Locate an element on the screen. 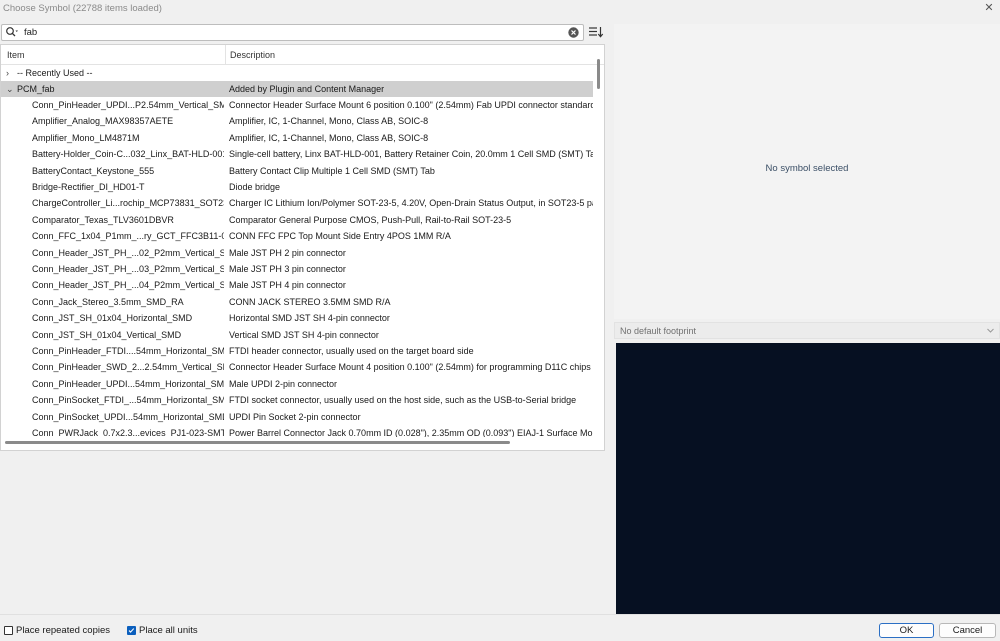 This screenshot has width=1000, height=641. symbol-row-description: UPDI Pin Socket 2-pin connector is located at coordinates (295, 416).